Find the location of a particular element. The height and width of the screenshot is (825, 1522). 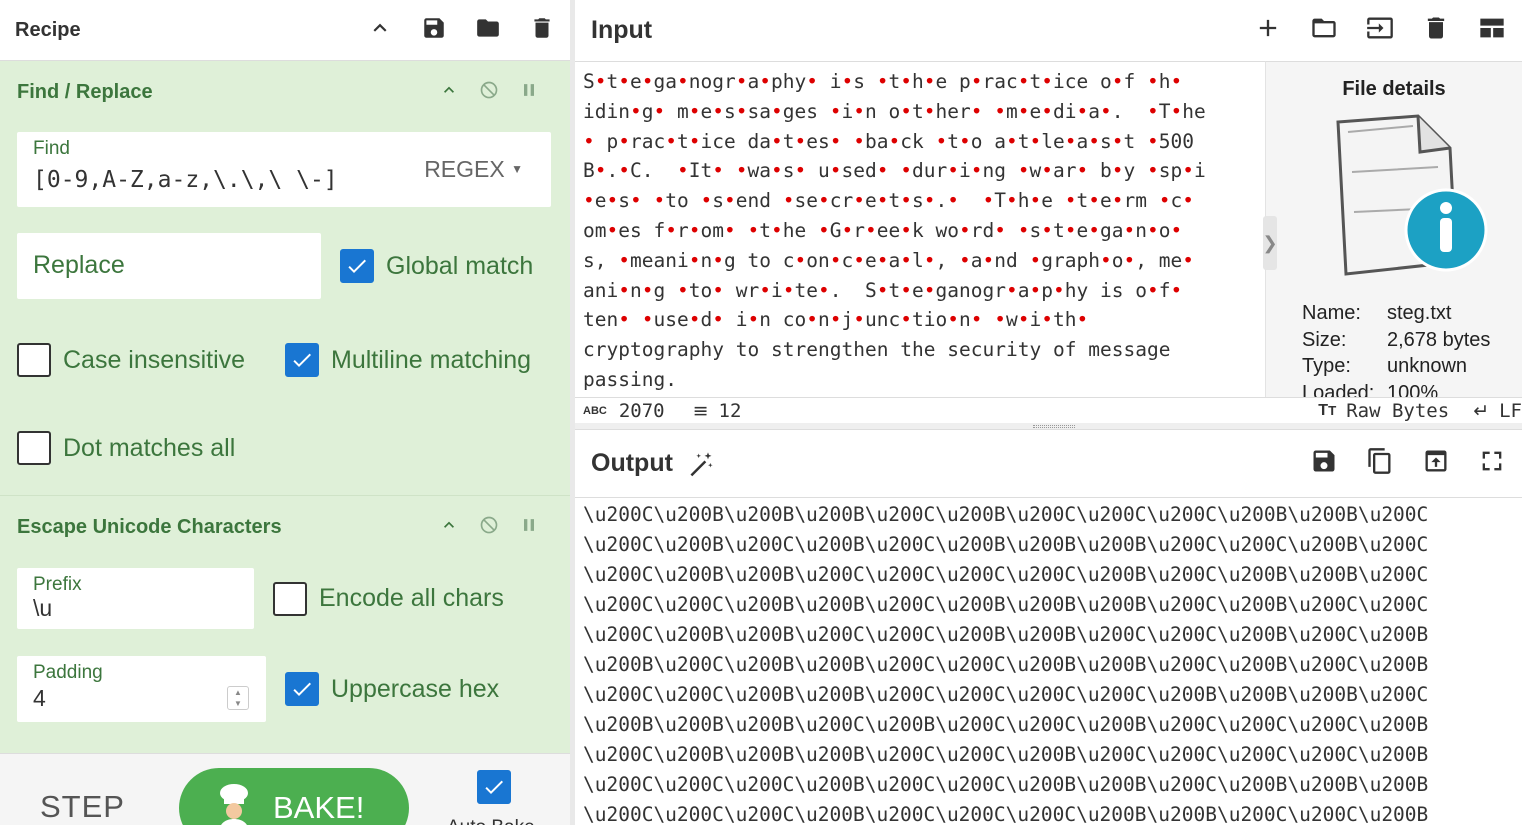

find-mode-dropdown: REGEX ▼ is located at coordinates (473, 169).